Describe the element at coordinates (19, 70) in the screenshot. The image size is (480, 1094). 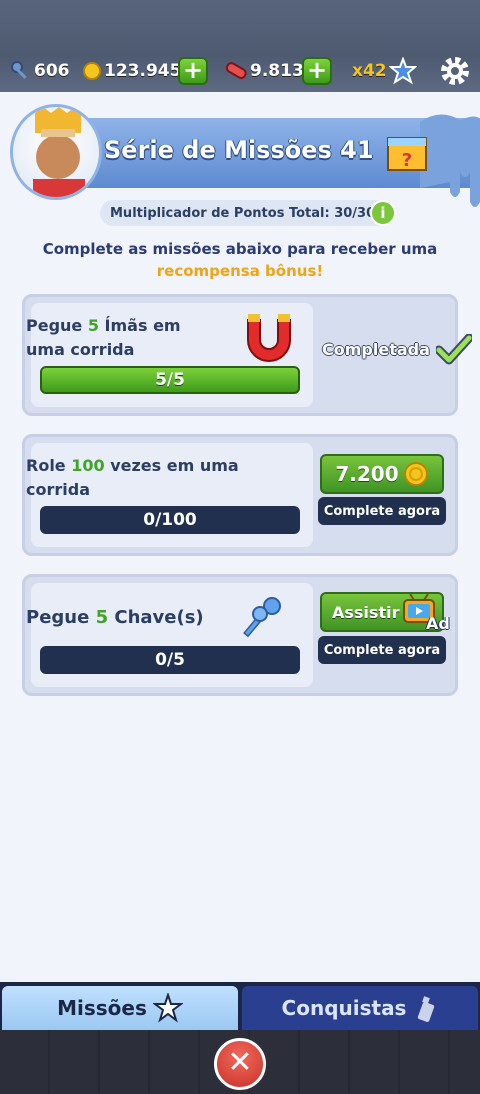
I see `key-icon` at that location.